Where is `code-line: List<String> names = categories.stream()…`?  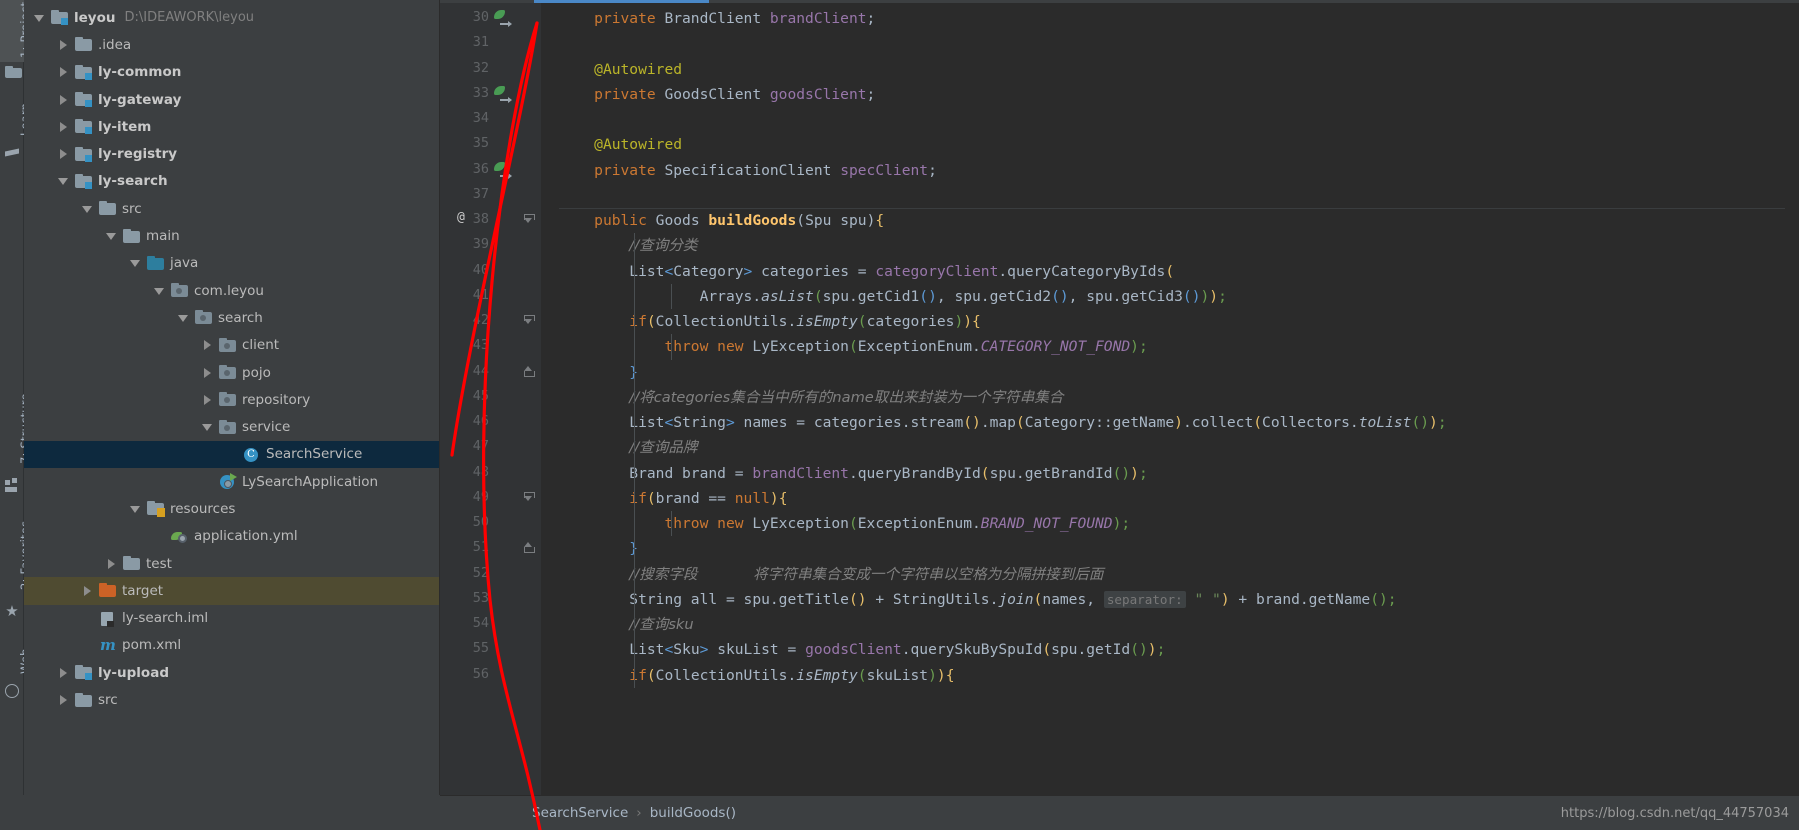
code-line: List<String> names = categories.stream()… is located at coordinates (1170, 423).